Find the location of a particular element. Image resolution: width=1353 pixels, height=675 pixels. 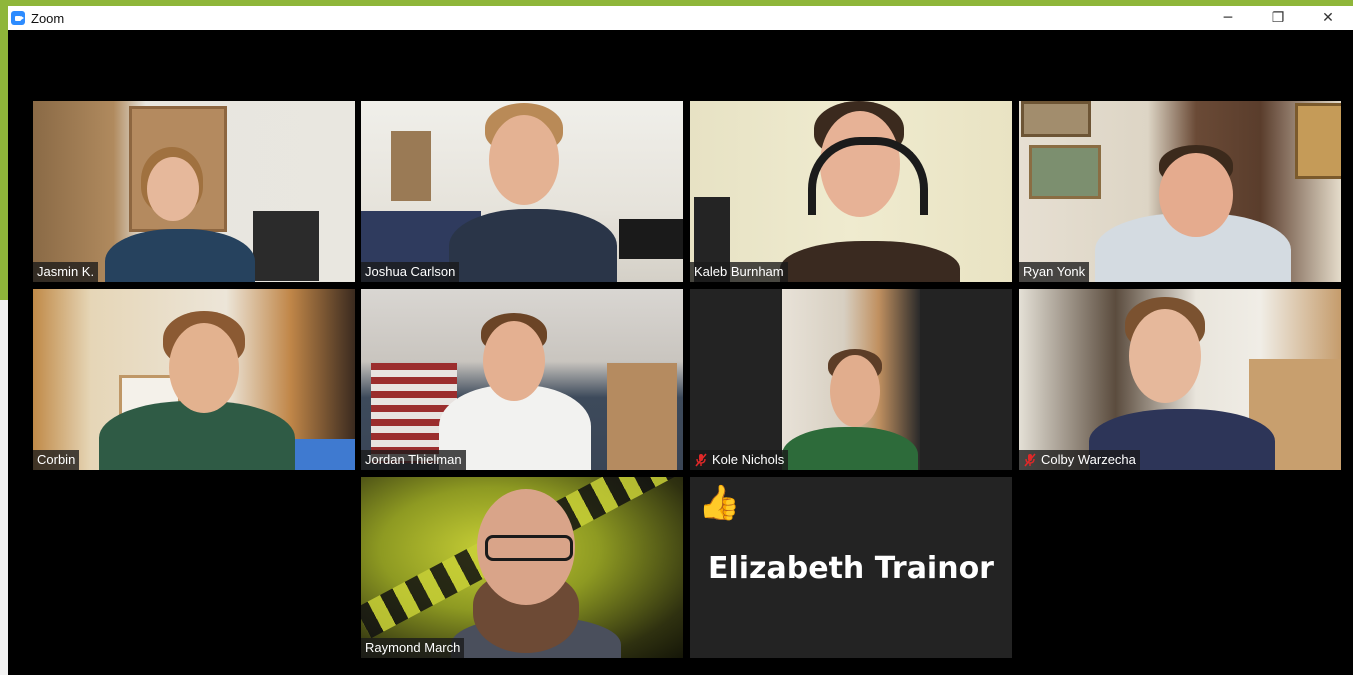

participant-name: Corbin is located at coordinates (56, 459).